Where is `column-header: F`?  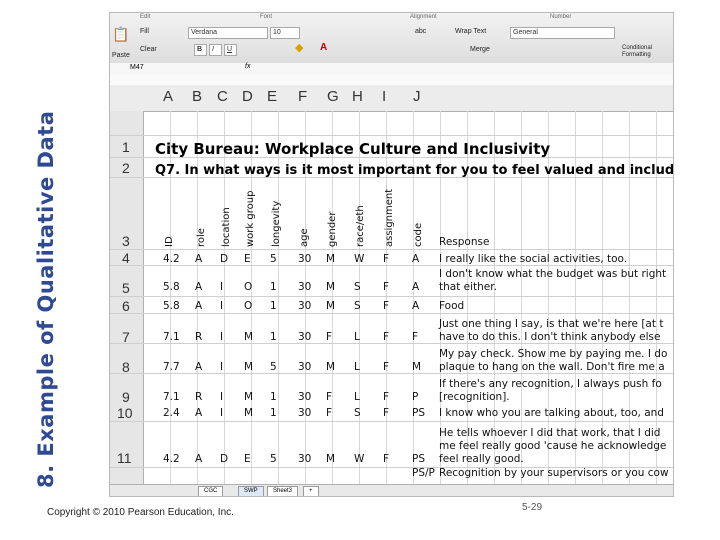 column-header: F is located at coordinates (302, 96).